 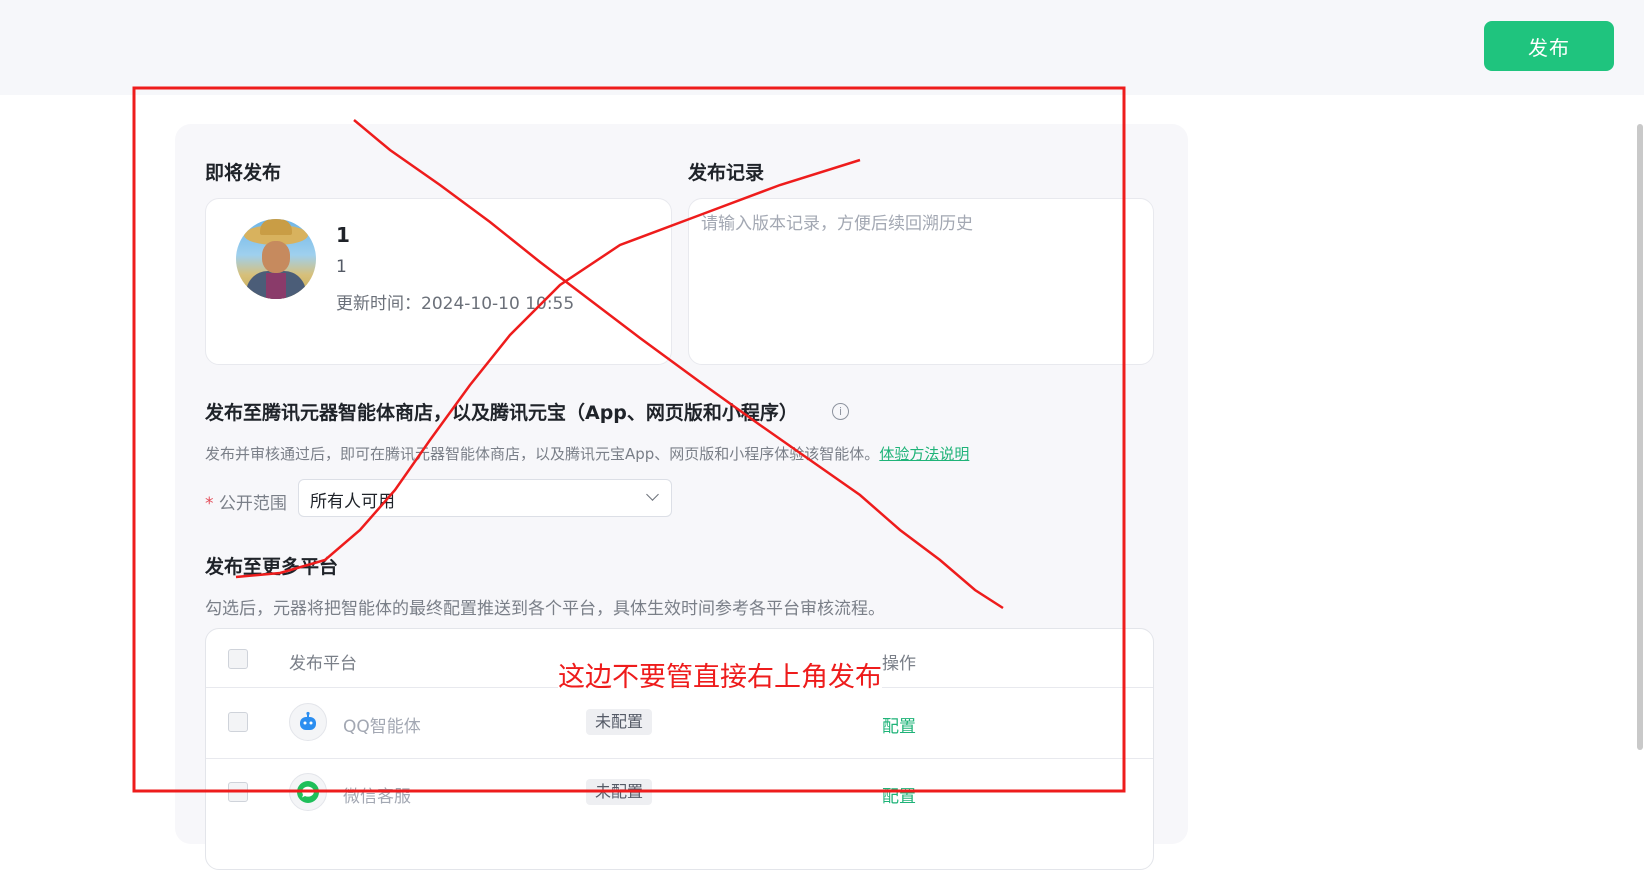 I want to click on agent-description: 1, so click(x=341, y=267).